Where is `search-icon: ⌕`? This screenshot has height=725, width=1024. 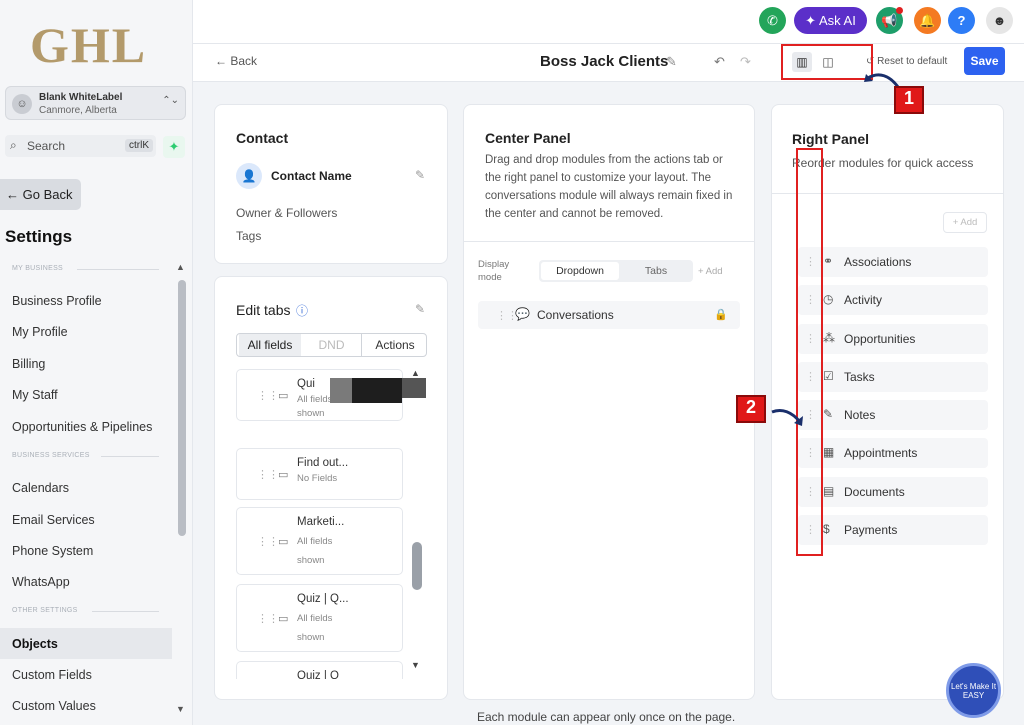 search-icon: ⌕ is located at coordinates (13, 145).